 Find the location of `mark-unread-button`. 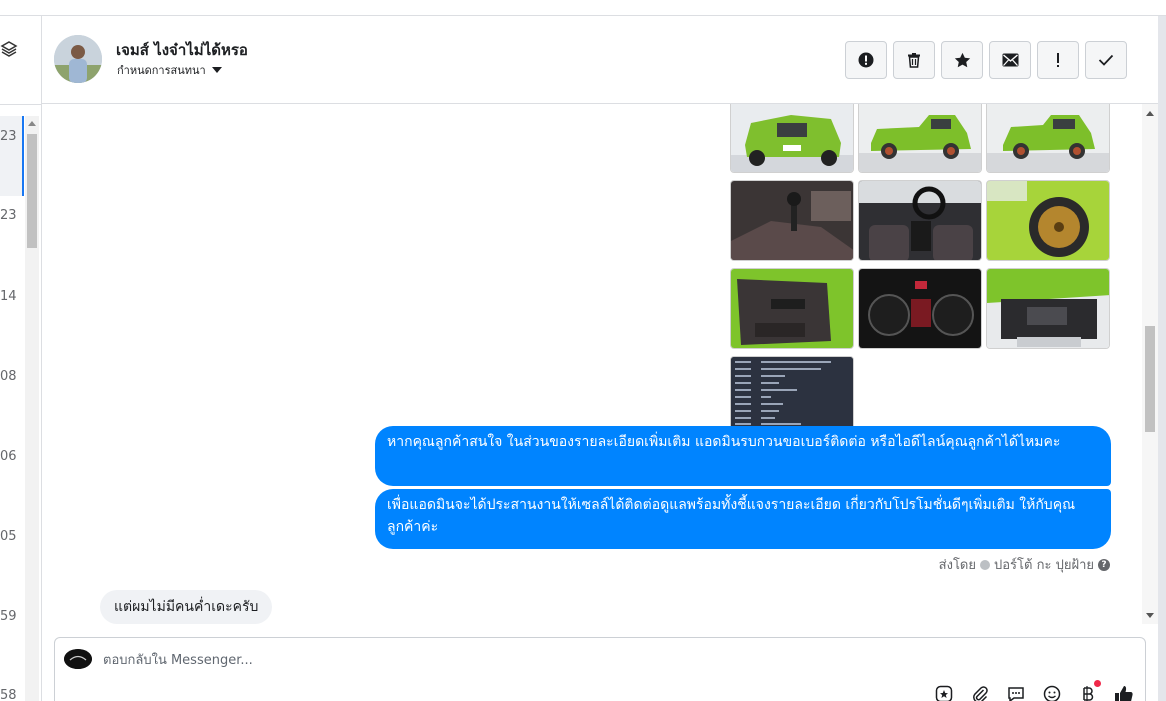

mark-unread-button is located at coordinates (1010, 60).